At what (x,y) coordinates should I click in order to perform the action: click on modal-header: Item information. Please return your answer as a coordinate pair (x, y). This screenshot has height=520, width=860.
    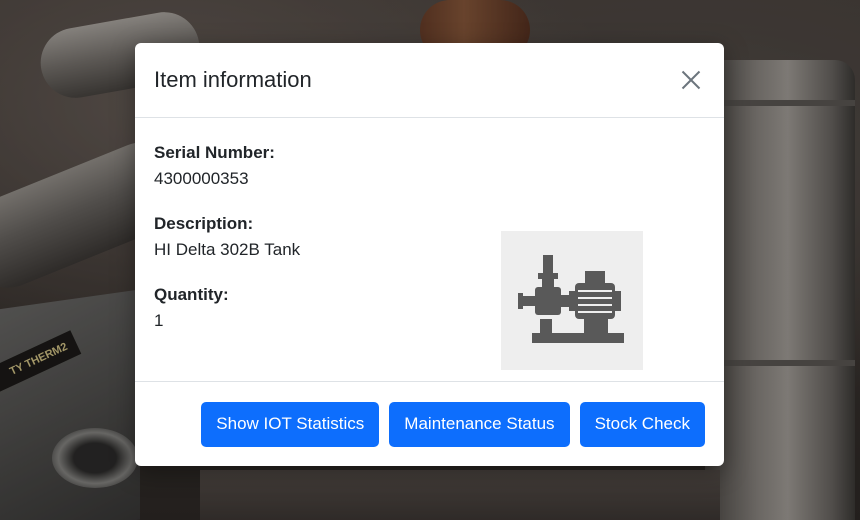
    Looking at the image, I should click on (429, 80).